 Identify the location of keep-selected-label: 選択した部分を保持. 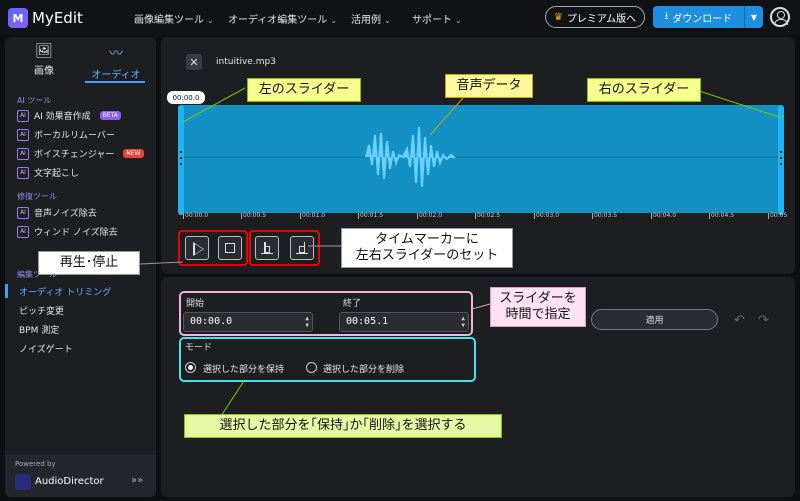
(243, 368).